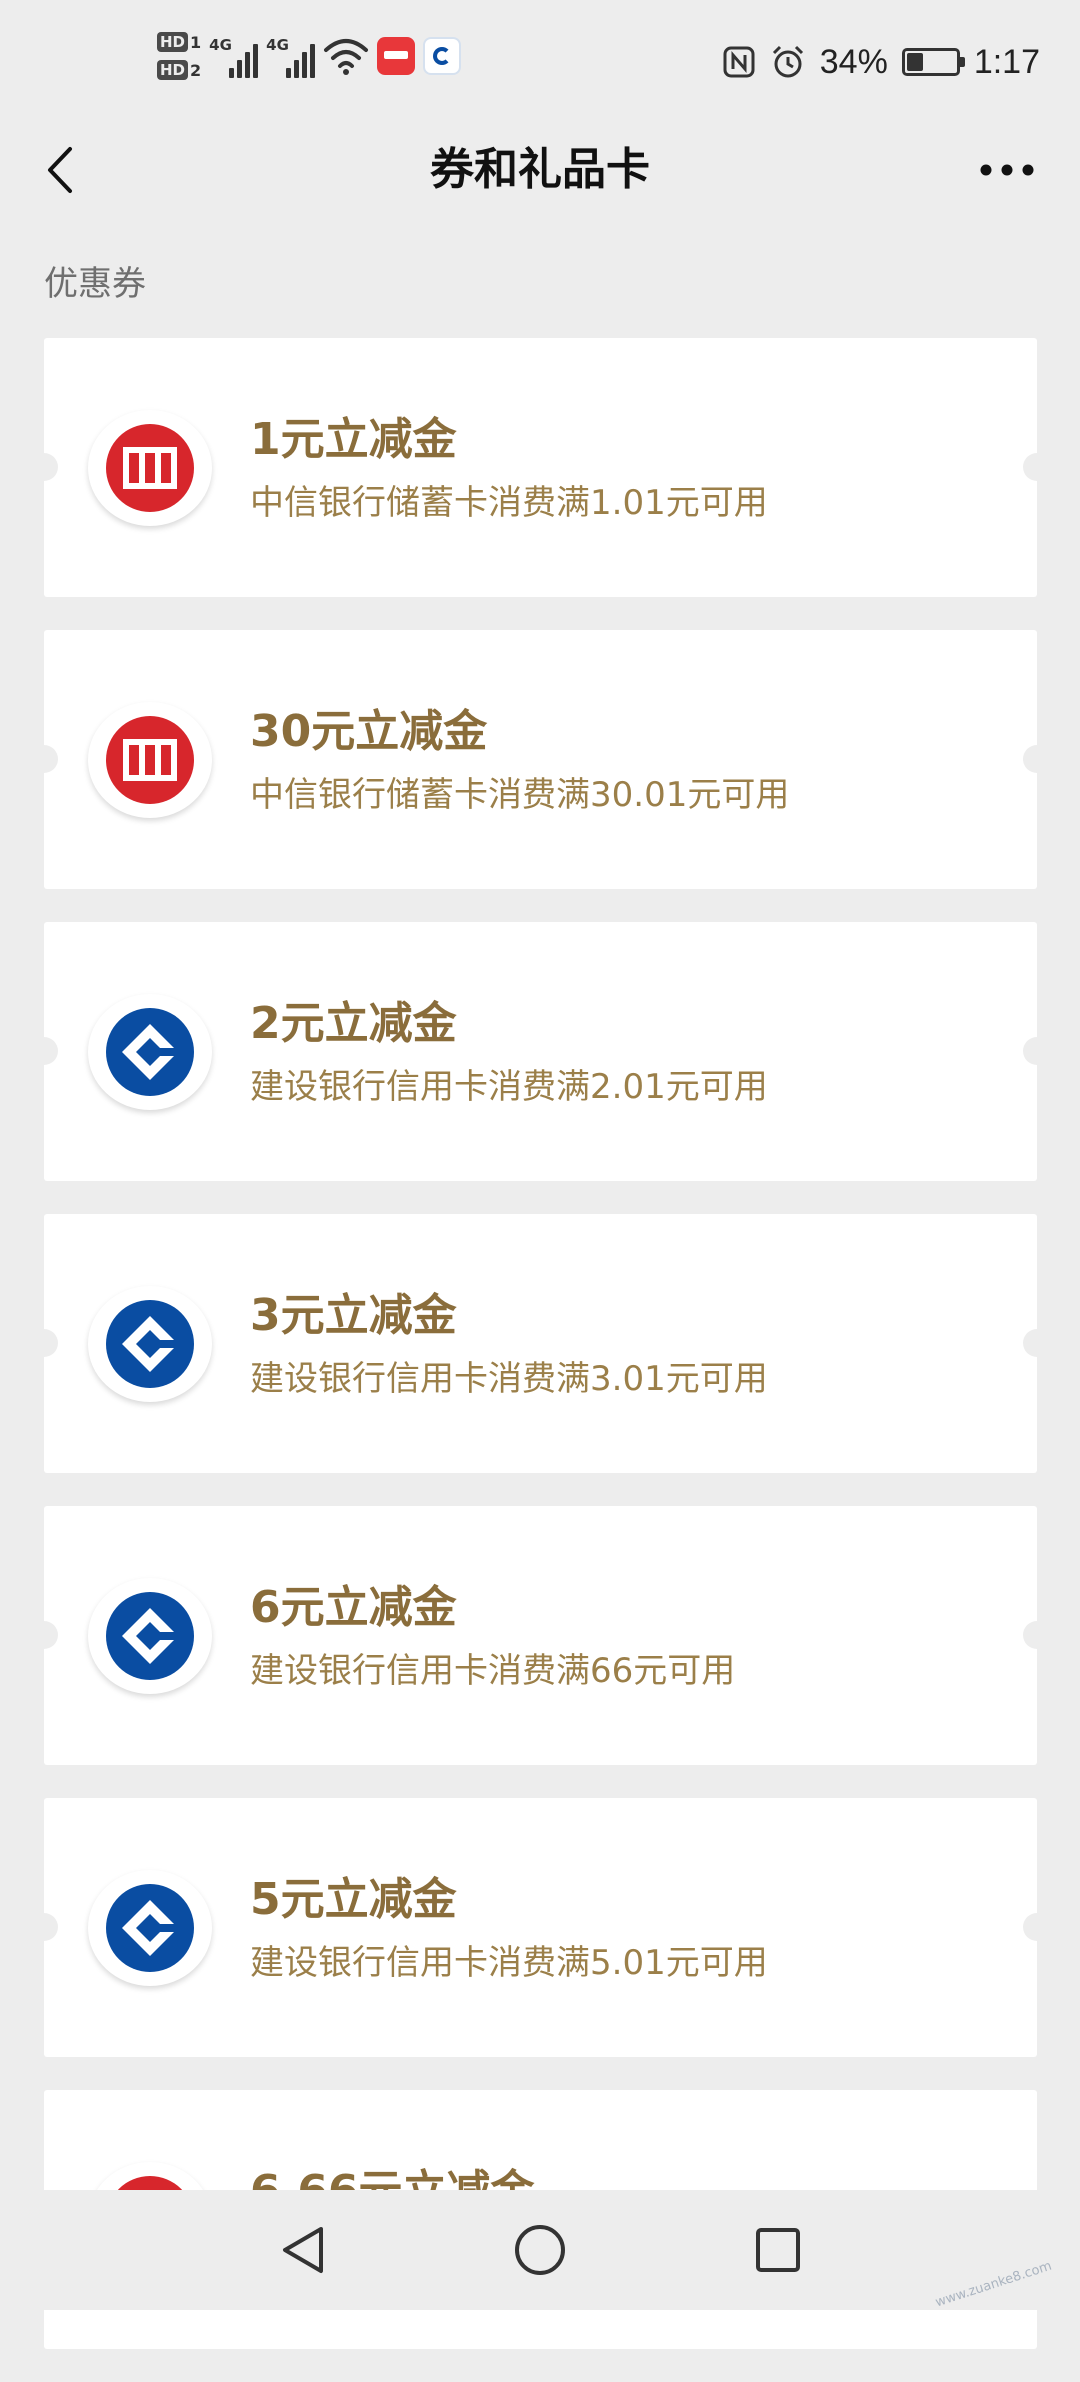  What do you see at coordinates (933, 62) in the screenshot?
I see `battery-icon` at bounding box center [933, 62].